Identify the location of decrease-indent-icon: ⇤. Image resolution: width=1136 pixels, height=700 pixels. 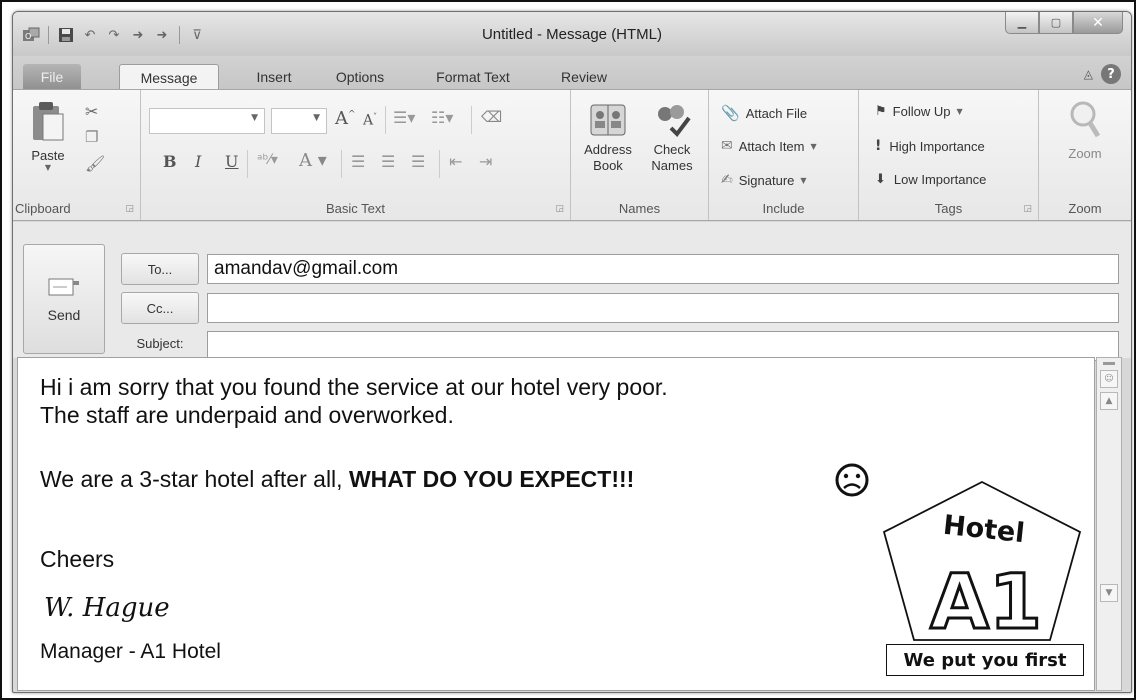
(455, 161).